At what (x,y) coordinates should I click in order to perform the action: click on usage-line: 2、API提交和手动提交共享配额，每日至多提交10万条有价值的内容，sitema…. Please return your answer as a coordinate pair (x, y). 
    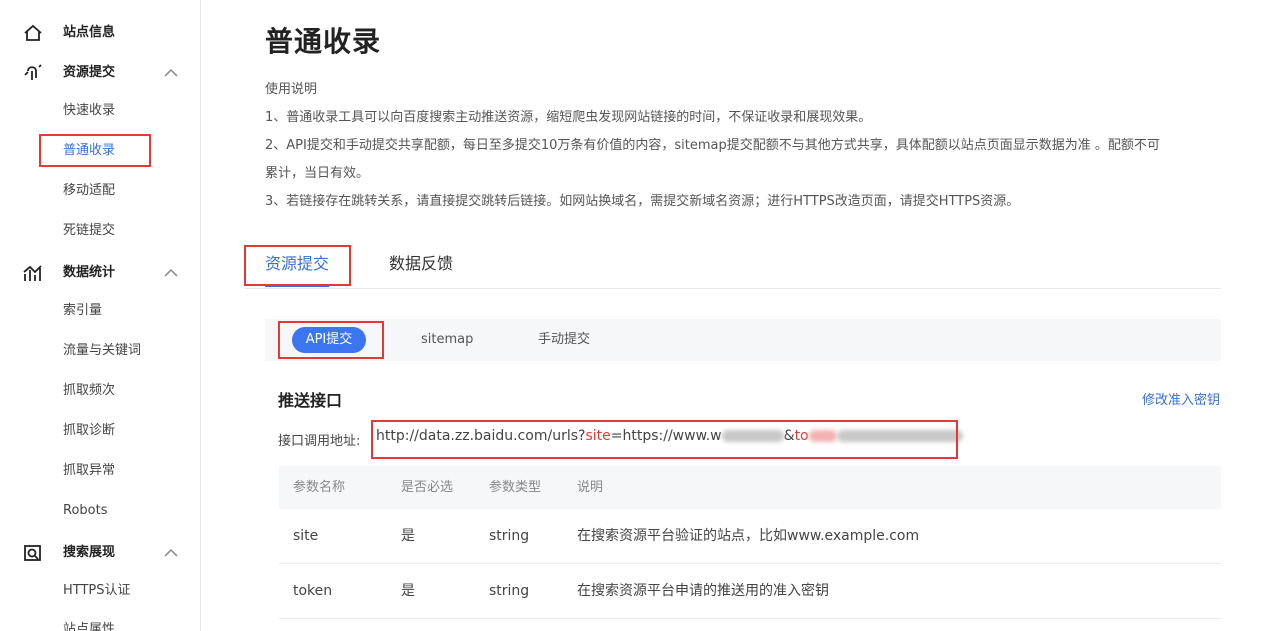
    Looking at the image, I should click on (712, 145).